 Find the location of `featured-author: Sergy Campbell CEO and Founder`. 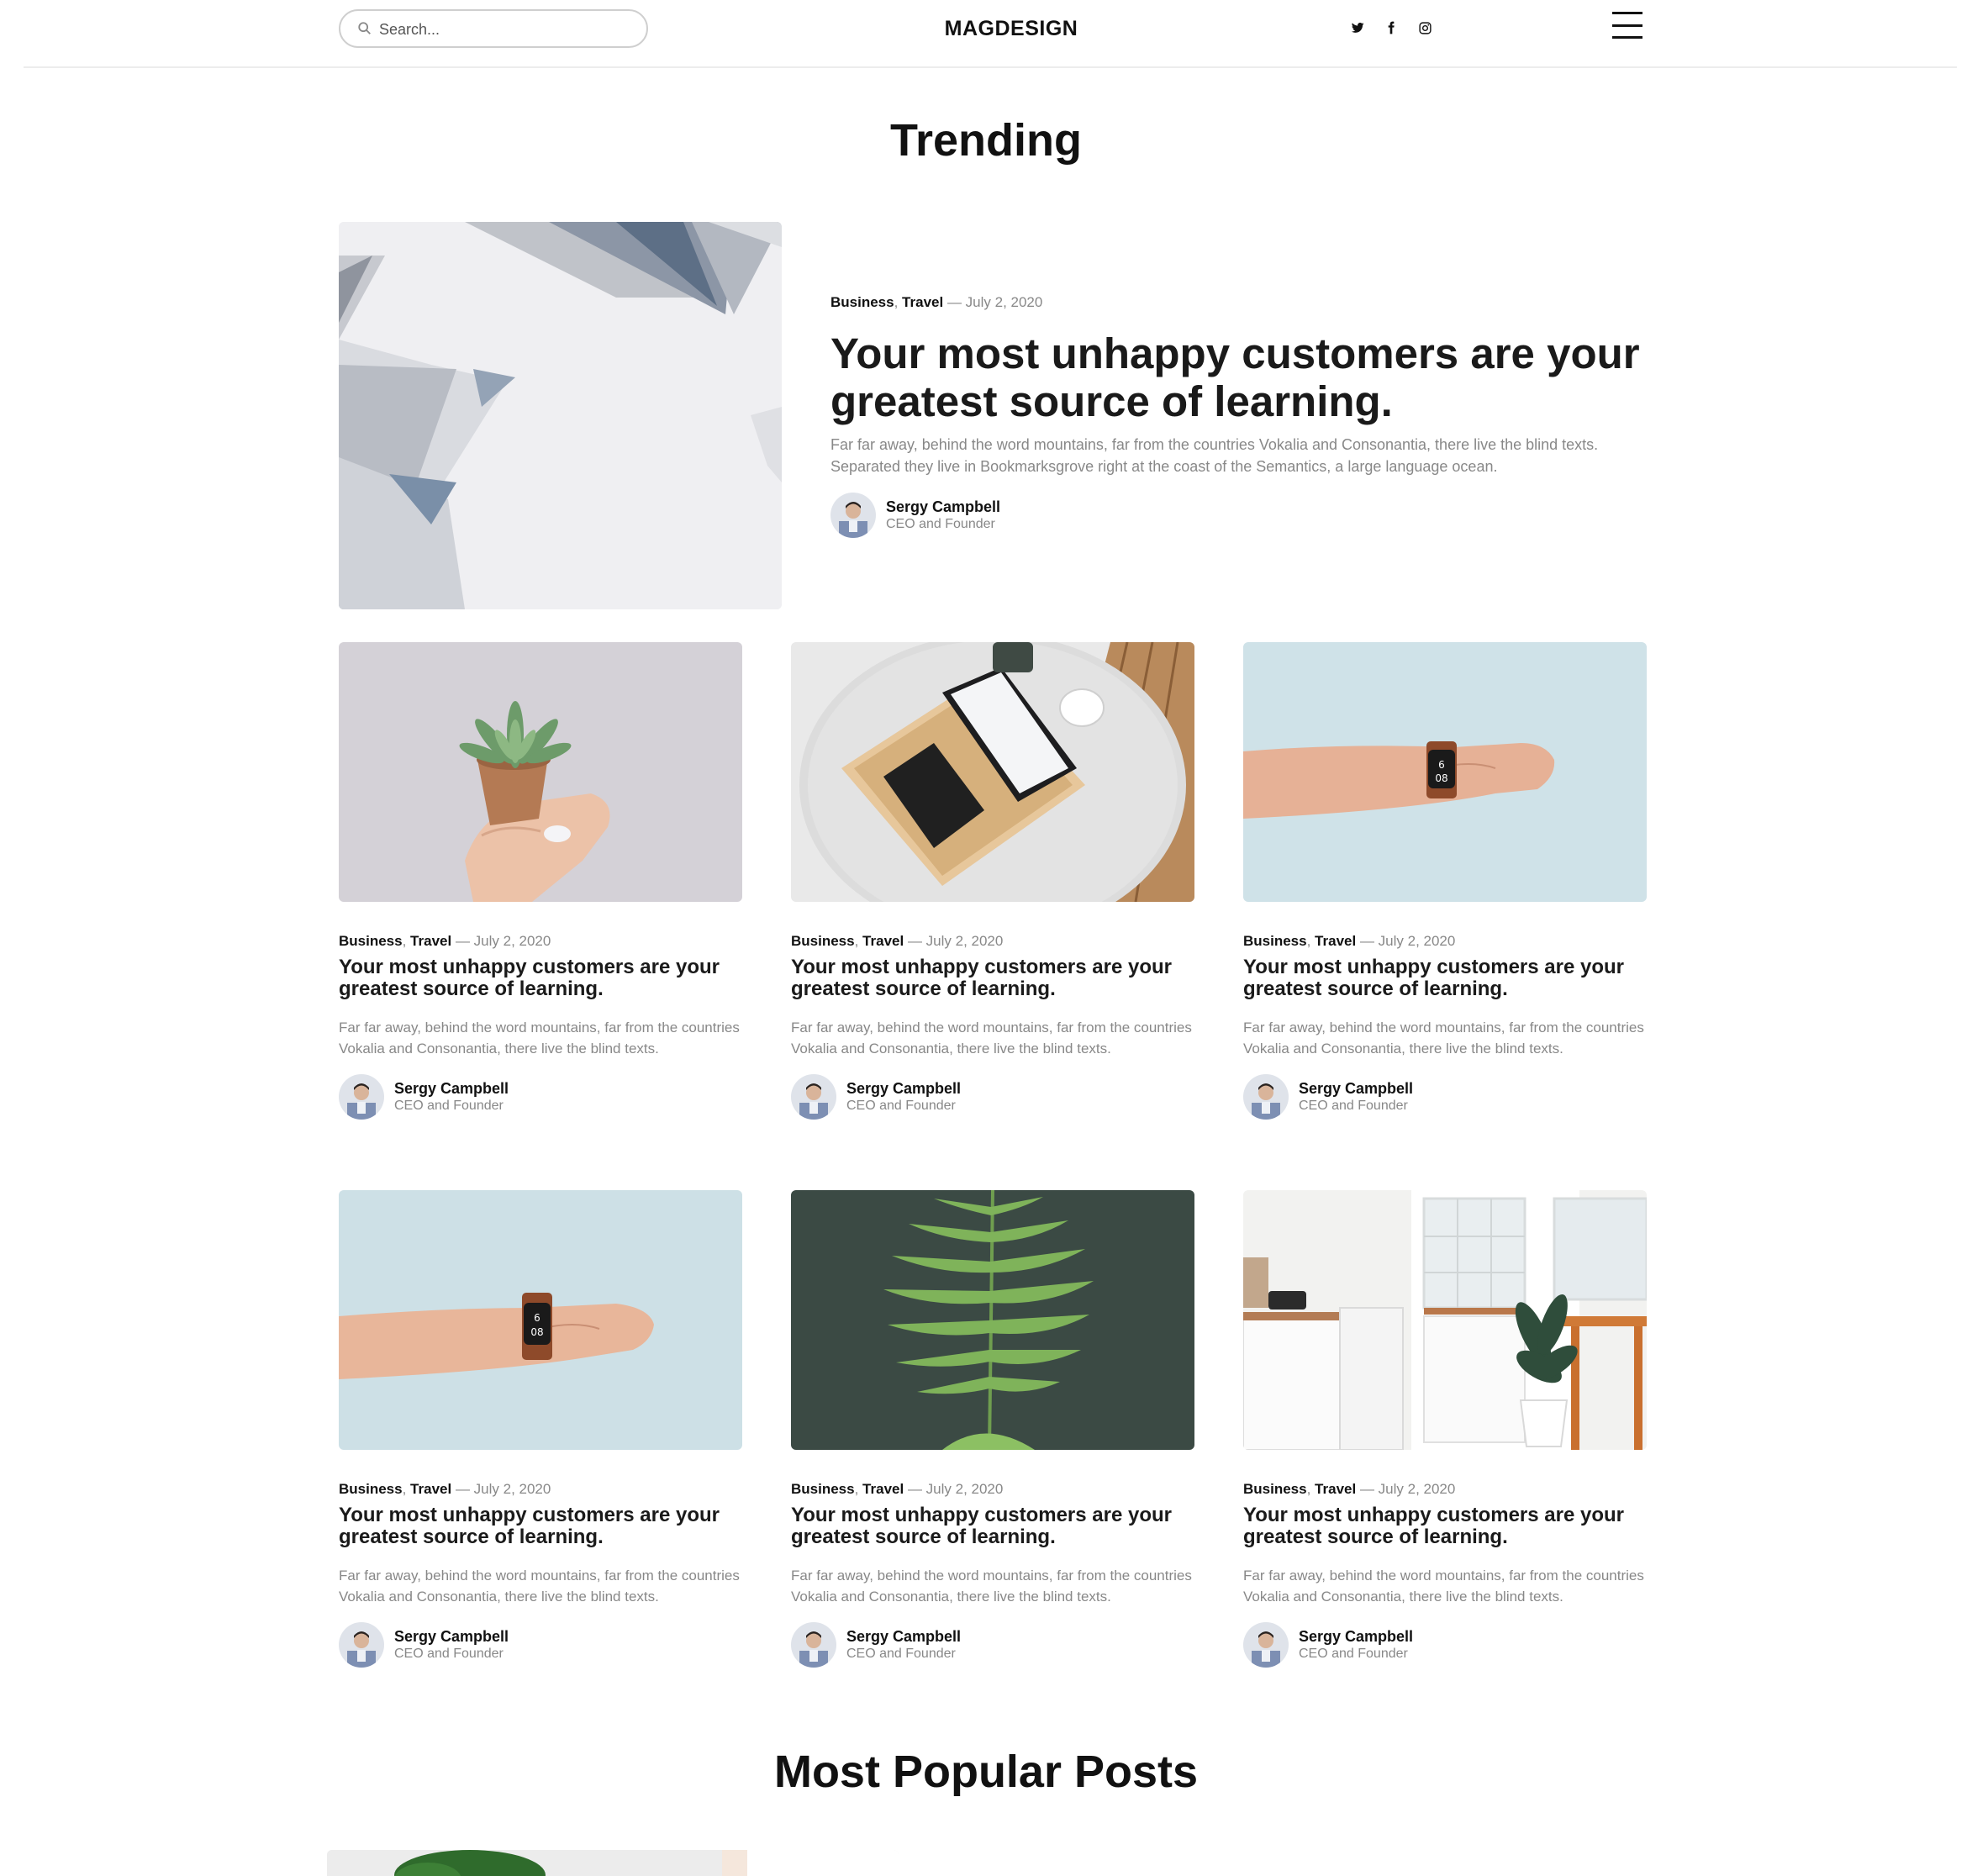

featured-author: Sergy Campbell CEO and Founder is located at coordinates (915, 515).